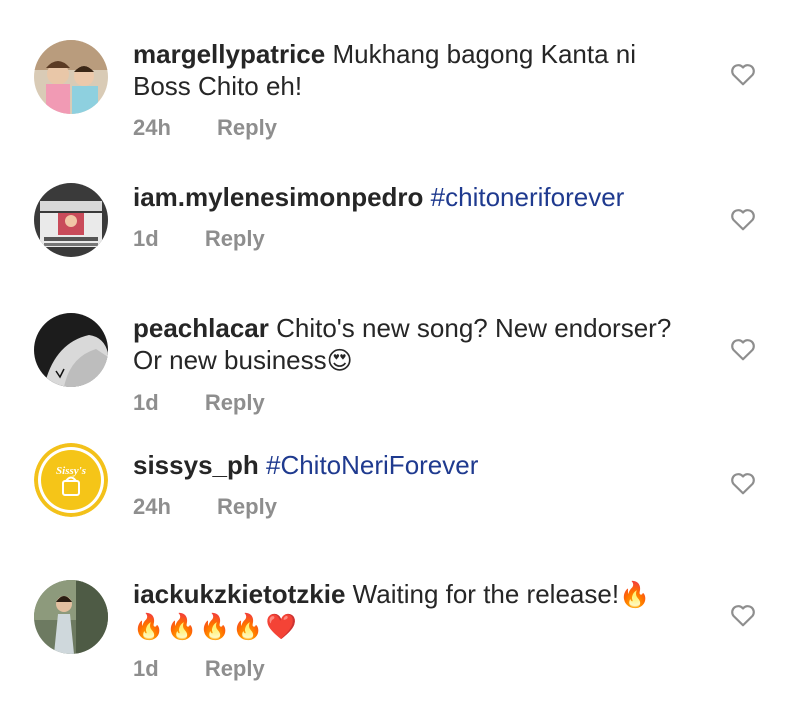  I want to click on comment-username: peachlacar, so click(201, 328).